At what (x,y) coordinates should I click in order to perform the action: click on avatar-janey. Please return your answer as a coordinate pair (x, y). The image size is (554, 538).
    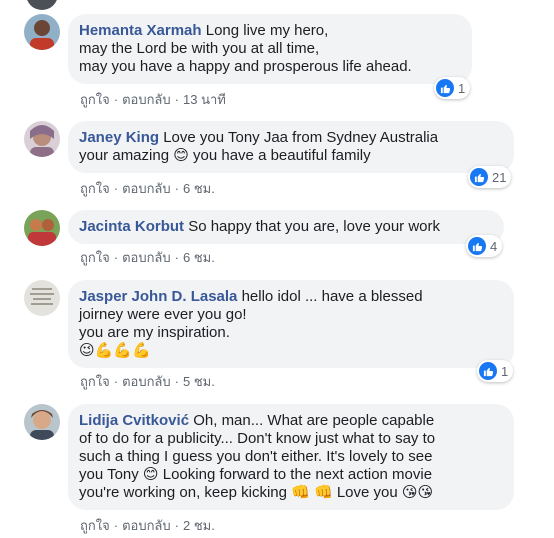
    Looking at the image, I should click on (42, 139).